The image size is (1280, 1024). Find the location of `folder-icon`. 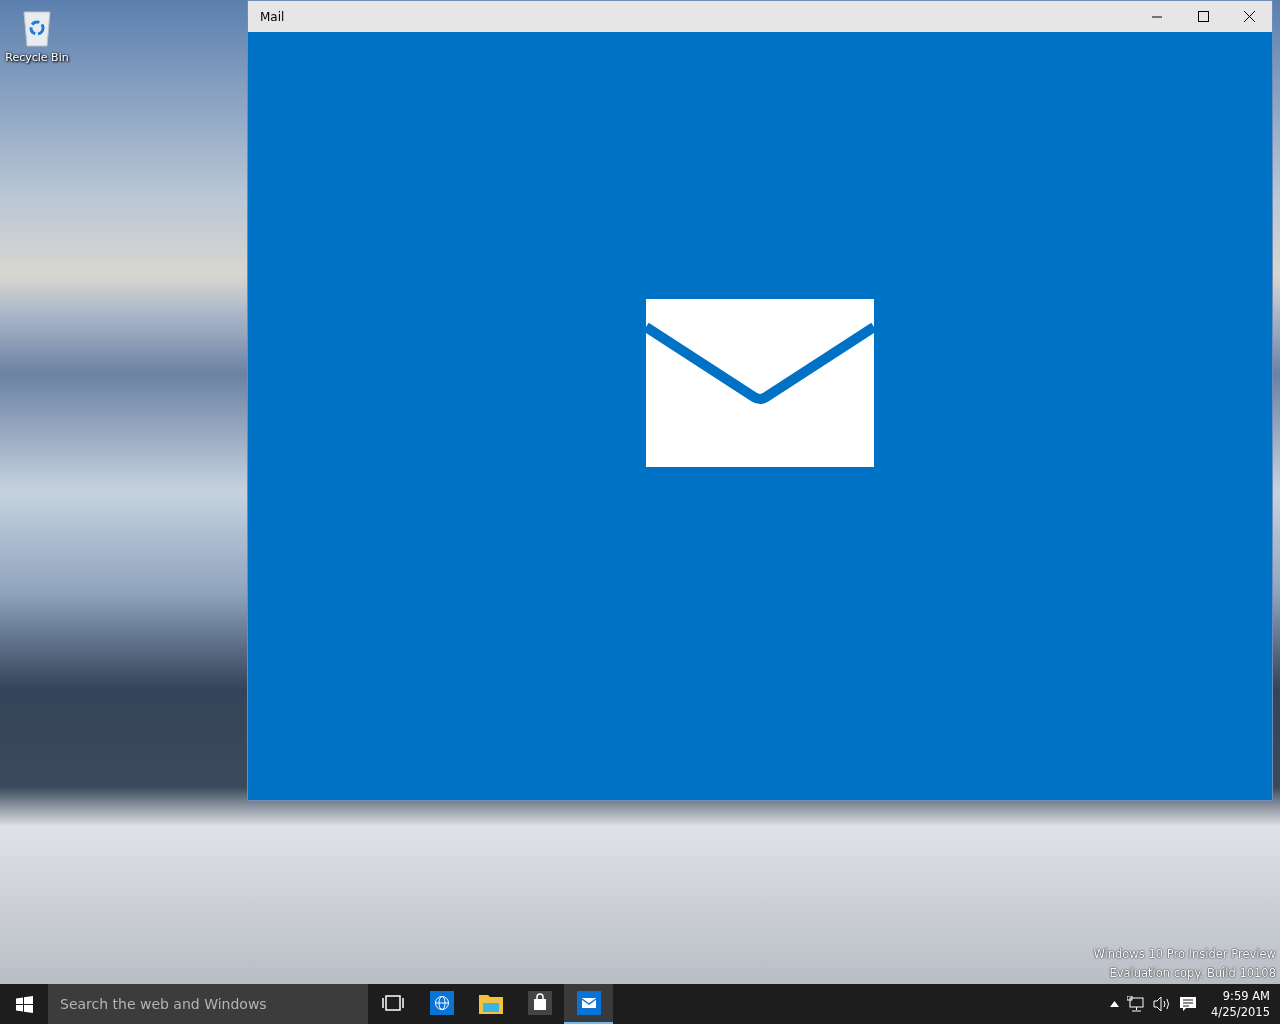

folder-icon is located at coordinates (490, 1003).